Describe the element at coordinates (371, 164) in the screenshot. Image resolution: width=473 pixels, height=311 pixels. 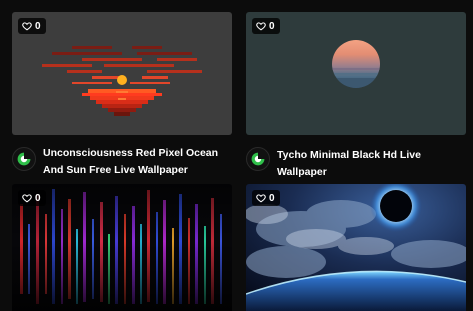
I see `wallpaper-title: Tycho Minimal Black Hd Live Wallpaper` at that location.